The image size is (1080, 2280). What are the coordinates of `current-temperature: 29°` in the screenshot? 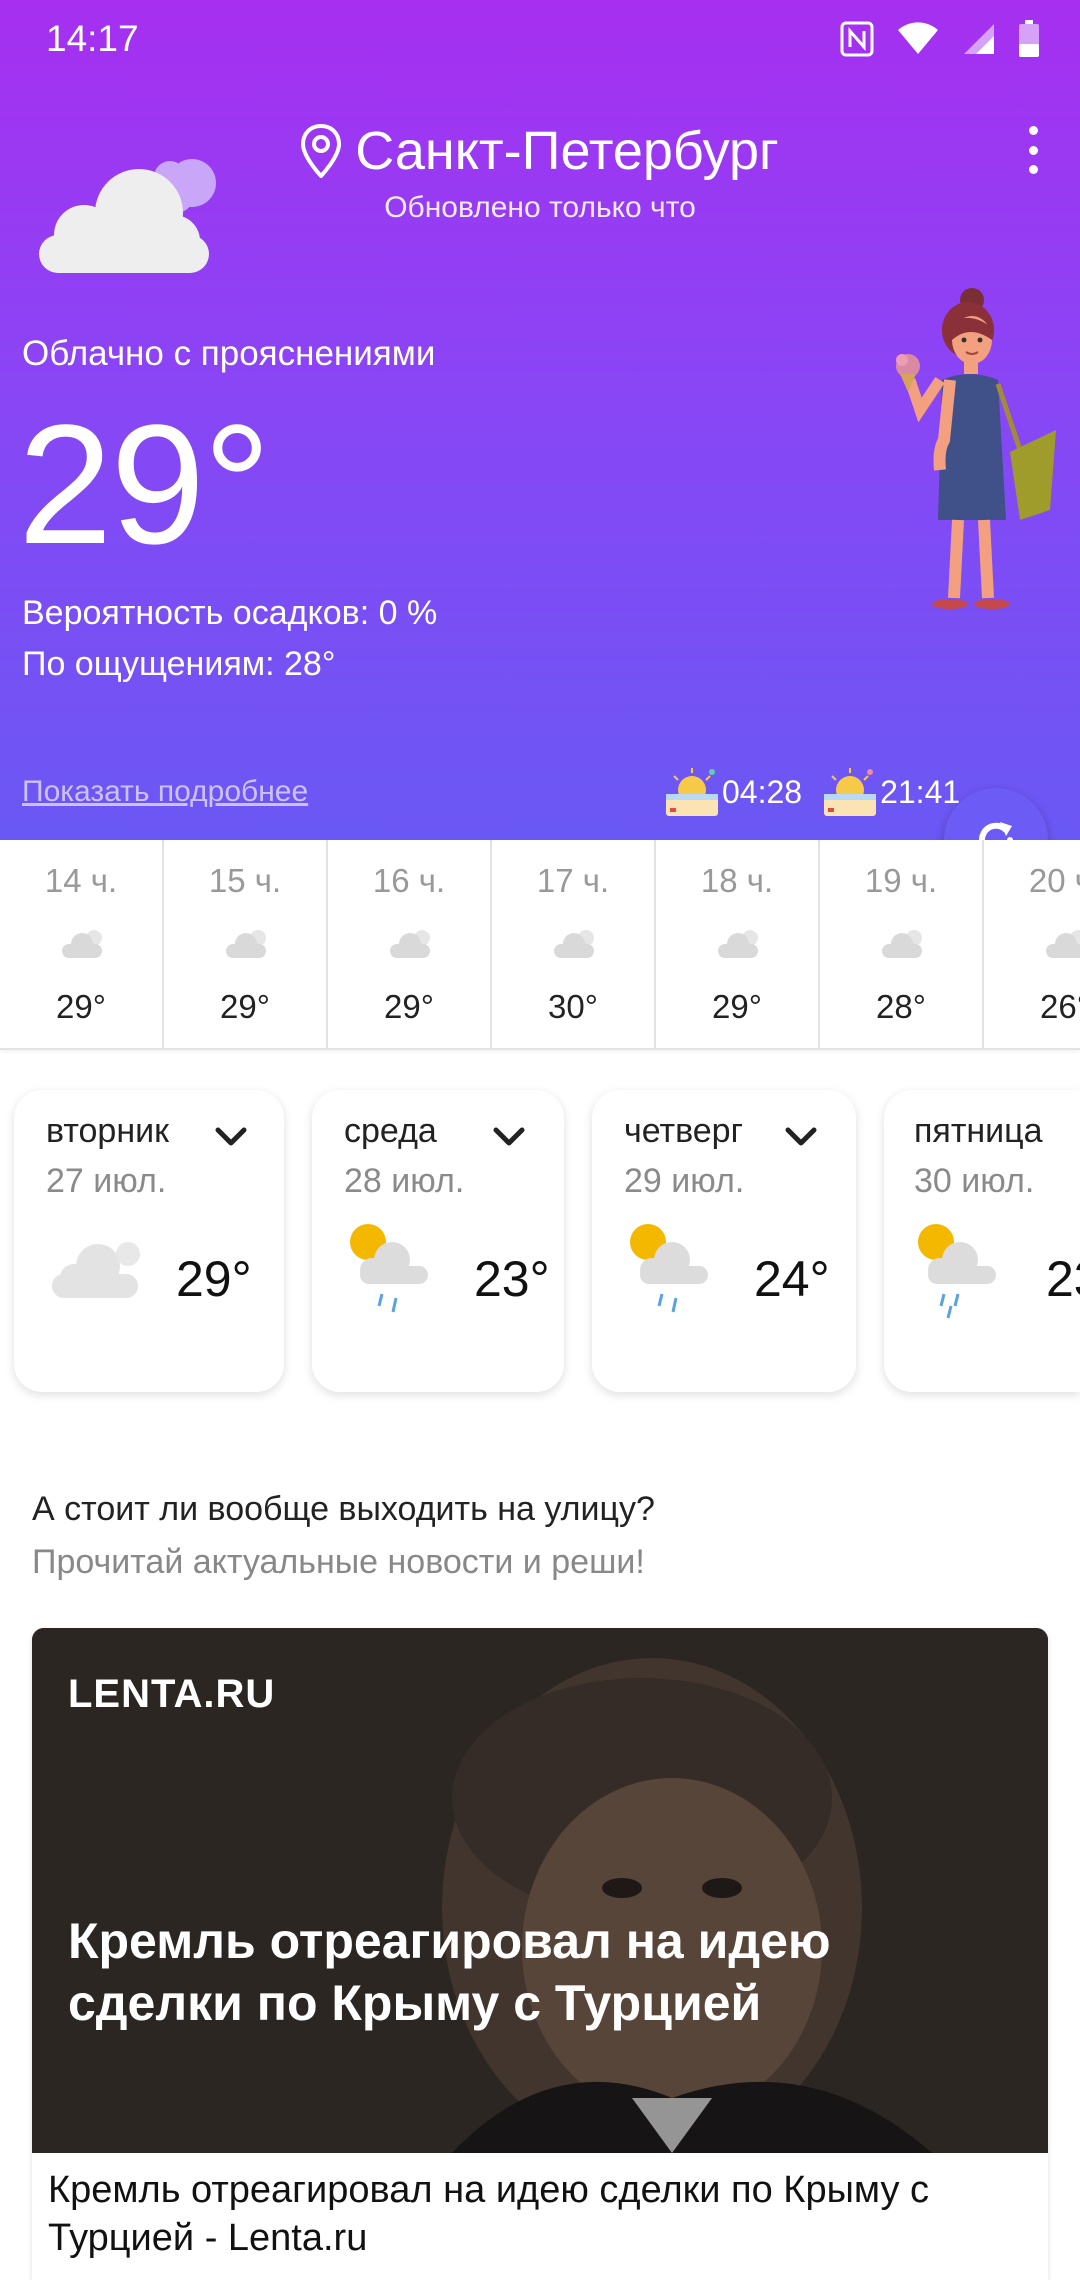 It's located at (144, 485).